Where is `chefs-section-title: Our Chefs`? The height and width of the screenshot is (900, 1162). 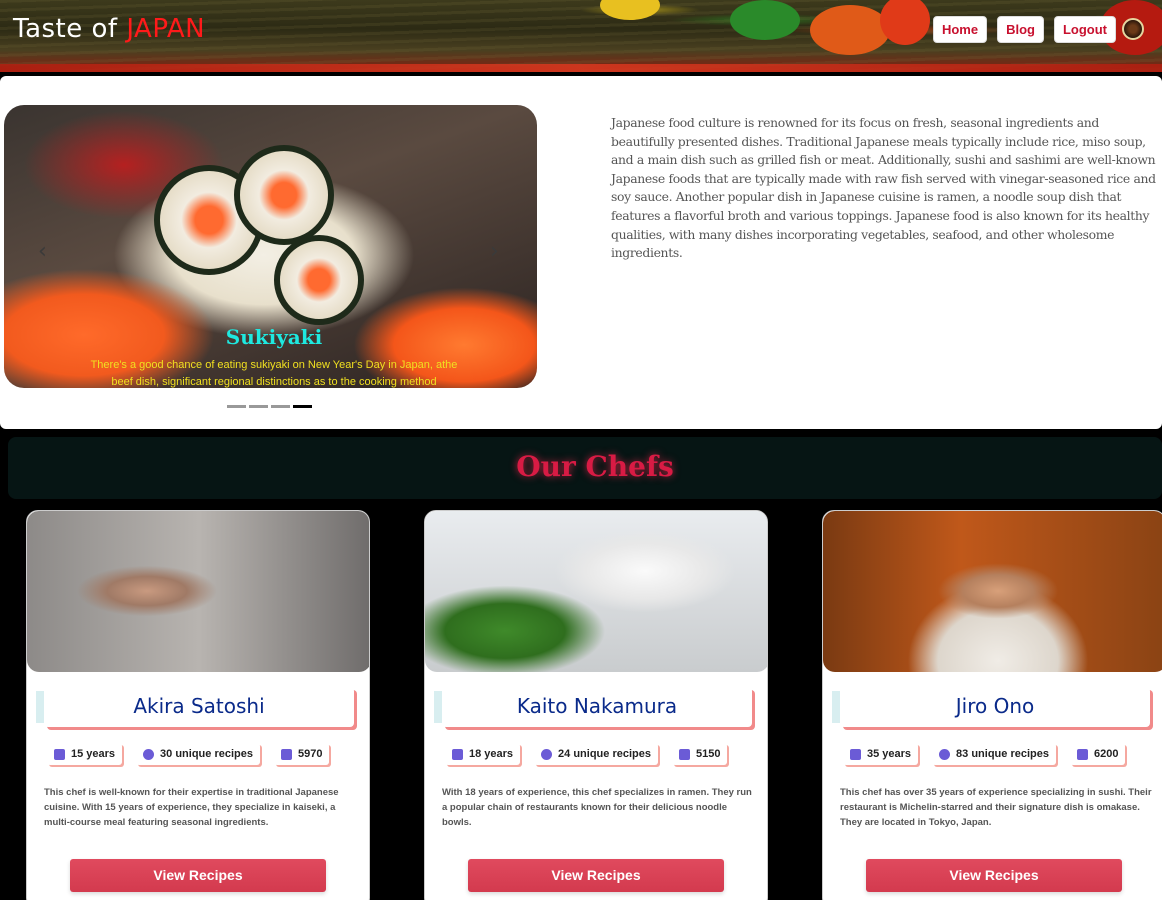 chefs-section-title: Our Chefs is located at coordinates (595, 466).